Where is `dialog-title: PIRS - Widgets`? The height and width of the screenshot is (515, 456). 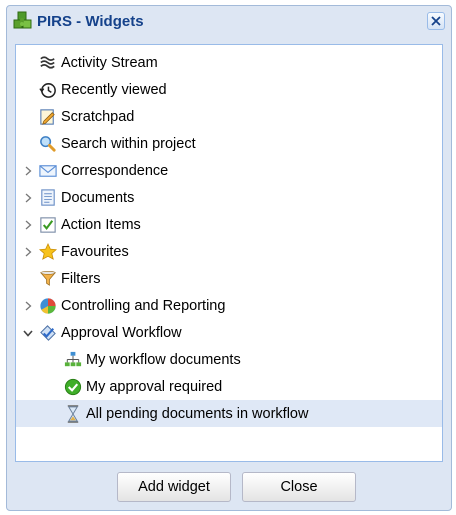
dialog-title: PIRS - Widgets is located at coordinates (90, 21).